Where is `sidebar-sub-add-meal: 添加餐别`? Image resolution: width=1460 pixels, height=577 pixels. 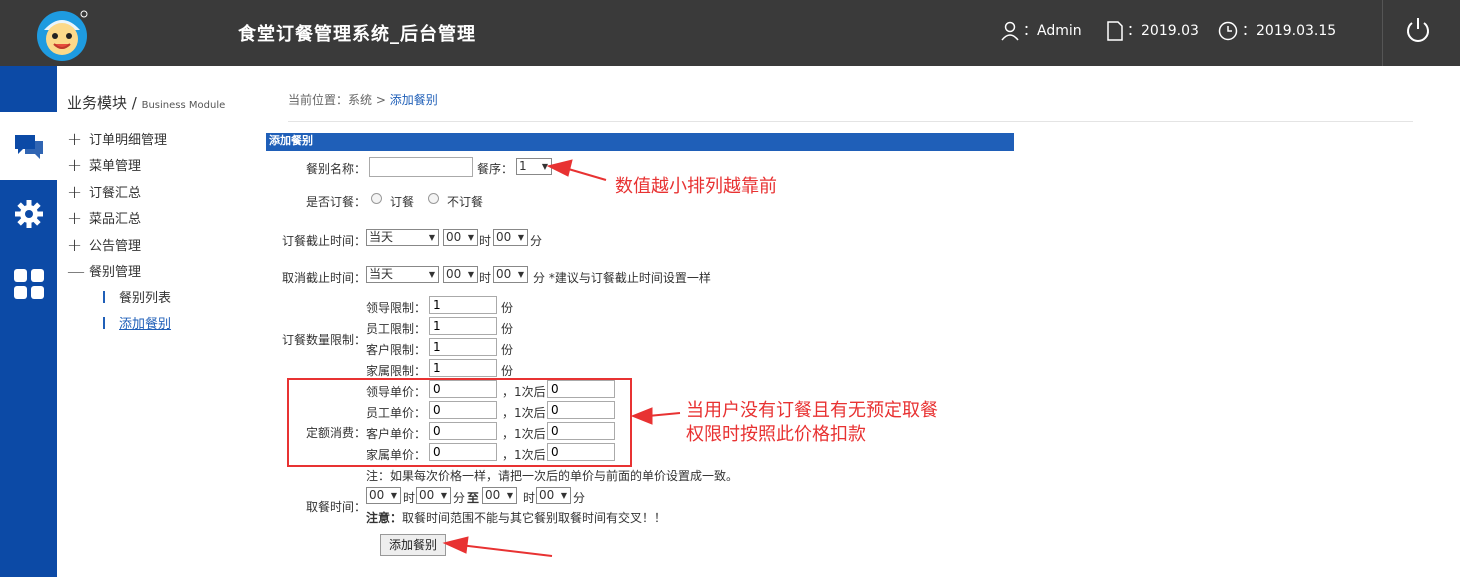
sidebar-sub-add-meal: 添加餐别 is located at coordinates (137, 325).